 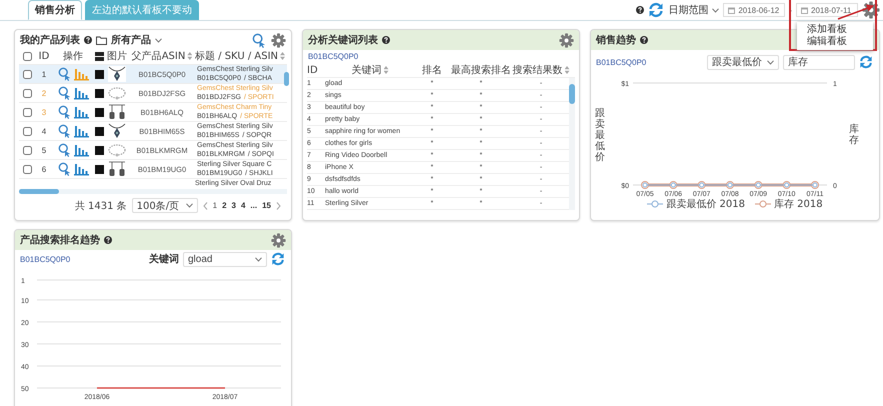 What do you see at coordinates (600, 135) in the screenshot?
I see `axis-label: 跟卖最低价` at bounding box center [600, 135].